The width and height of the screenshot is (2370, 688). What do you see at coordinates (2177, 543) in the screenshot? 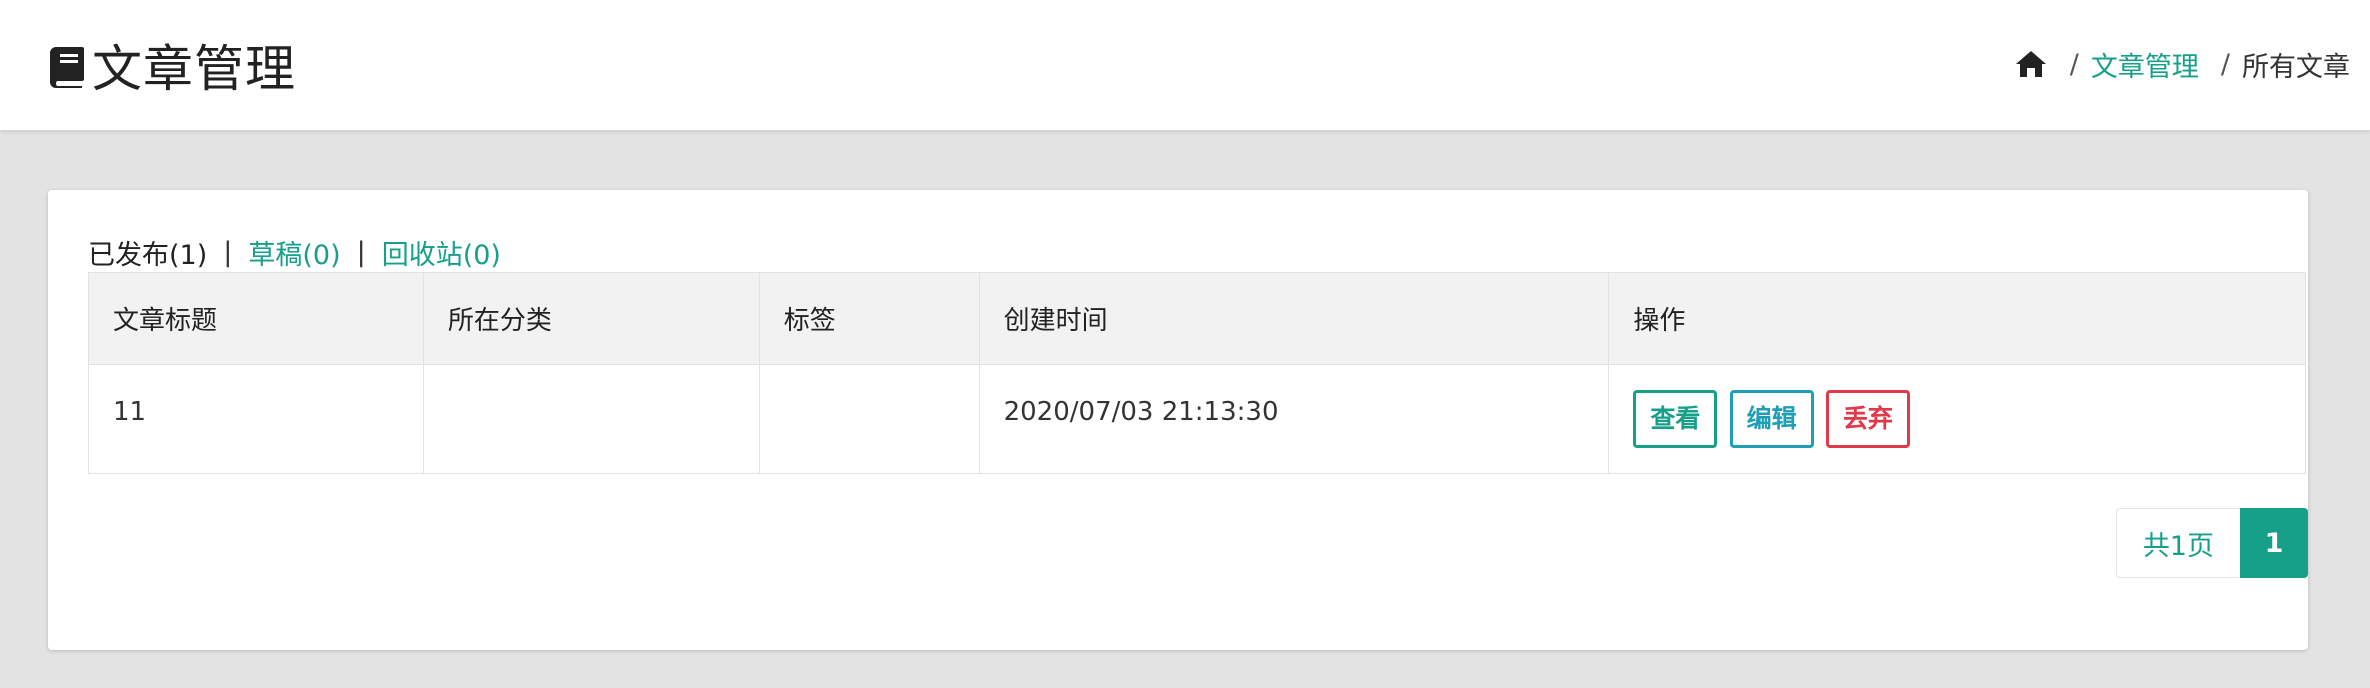
I see `pagination-total: 共1页` at bounding box center [2177, 543].